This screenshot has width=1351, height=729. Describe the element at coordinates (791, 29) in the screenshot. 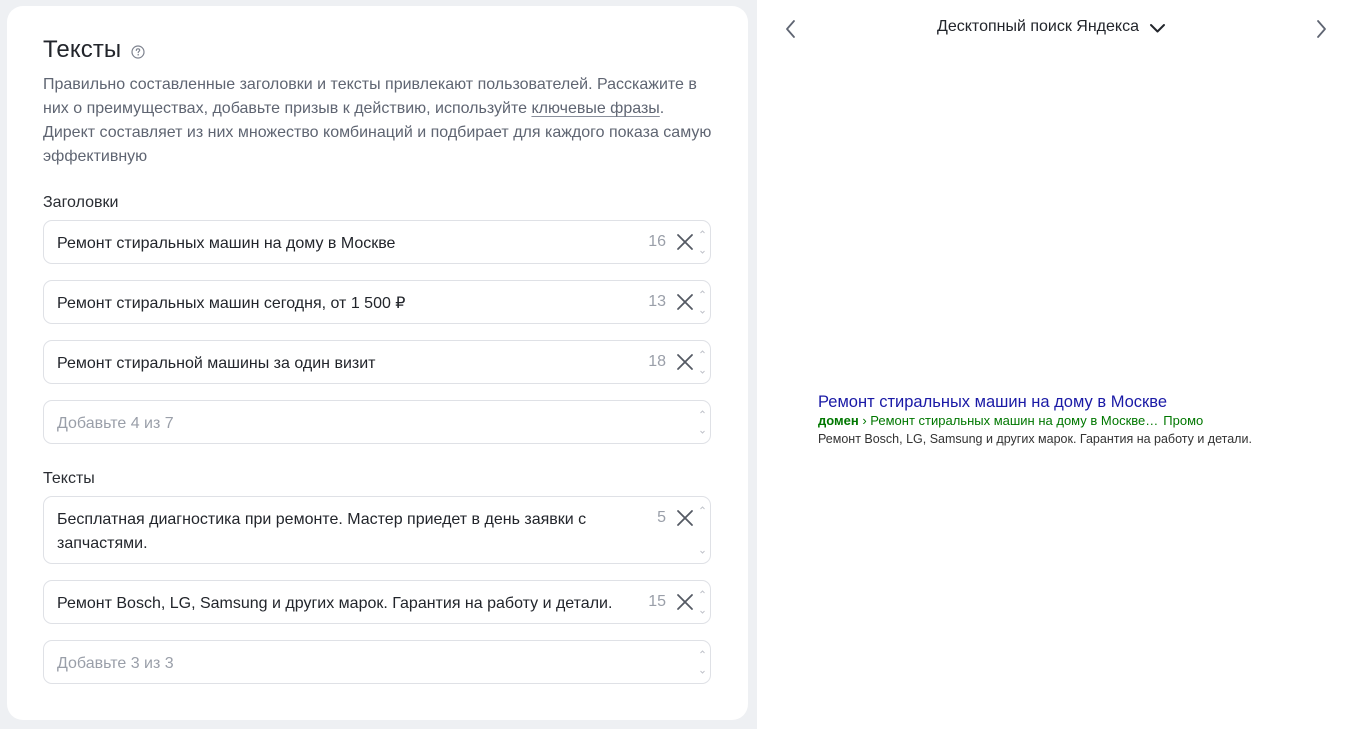

I see `chevron-left-icon` at that location.